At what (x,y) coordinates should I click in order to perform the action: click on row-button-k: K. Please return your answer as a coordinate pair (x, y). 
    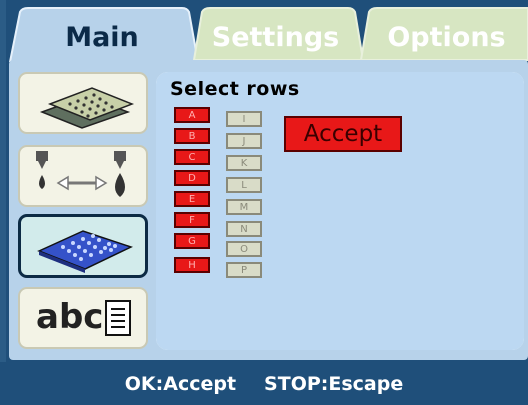
    Looking at the image, I should click on (244, 163).